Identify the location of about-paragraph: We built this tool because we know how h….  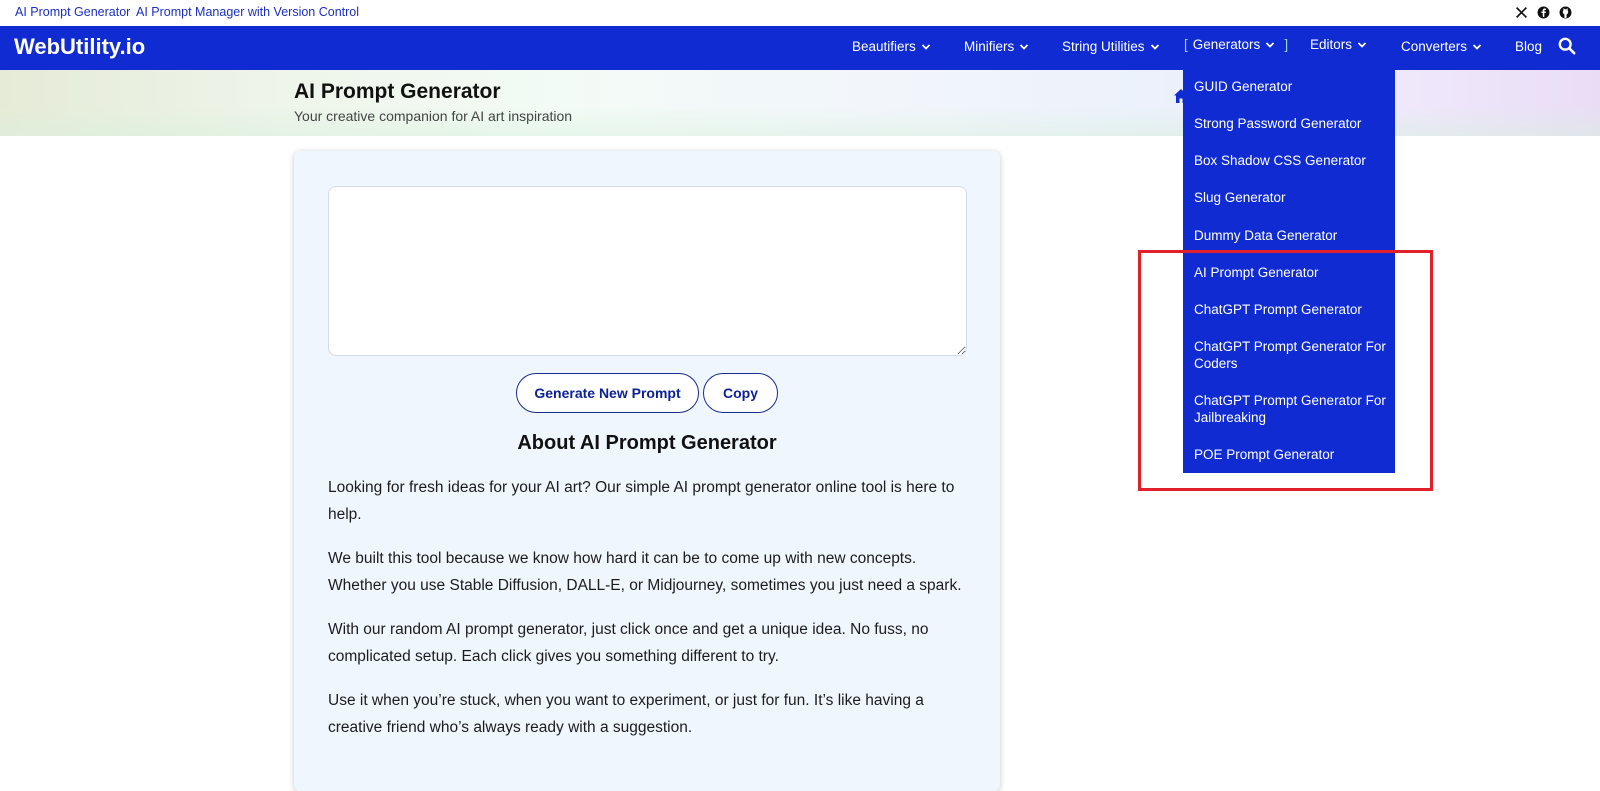
(645, 572).